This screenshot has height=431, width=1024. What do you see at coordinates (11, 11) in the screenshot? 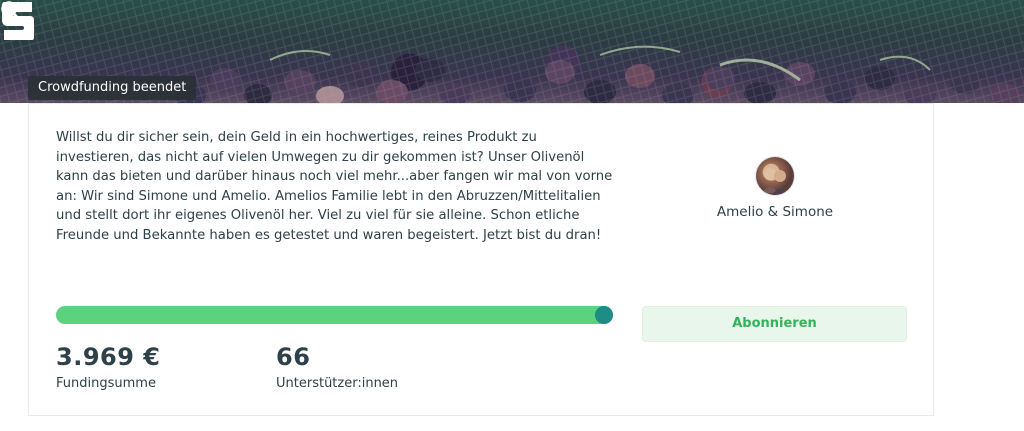
I see `search-icon` at bounding box center [11, 11].